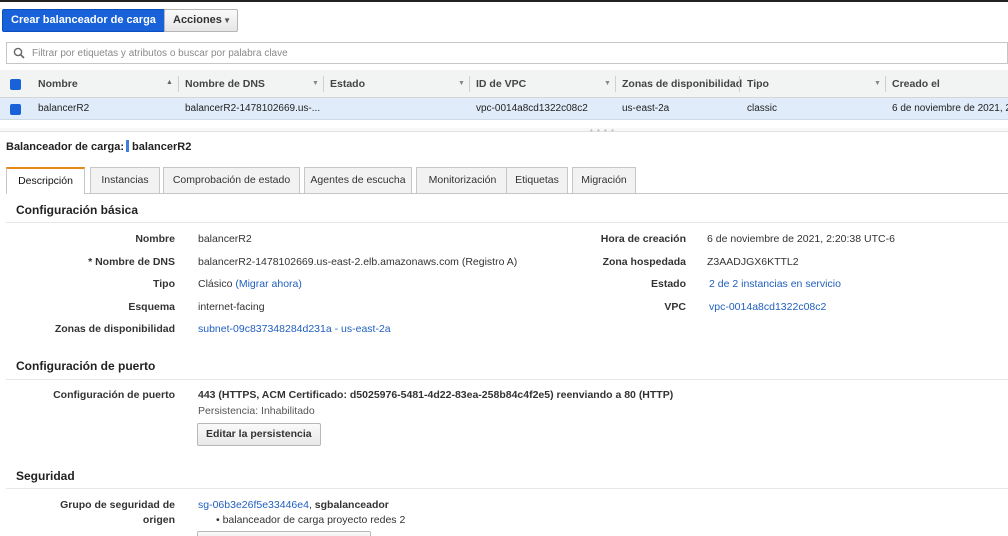  I want to click on value-persistence: Persistencia: Inhabilitado, so click(256, 411).